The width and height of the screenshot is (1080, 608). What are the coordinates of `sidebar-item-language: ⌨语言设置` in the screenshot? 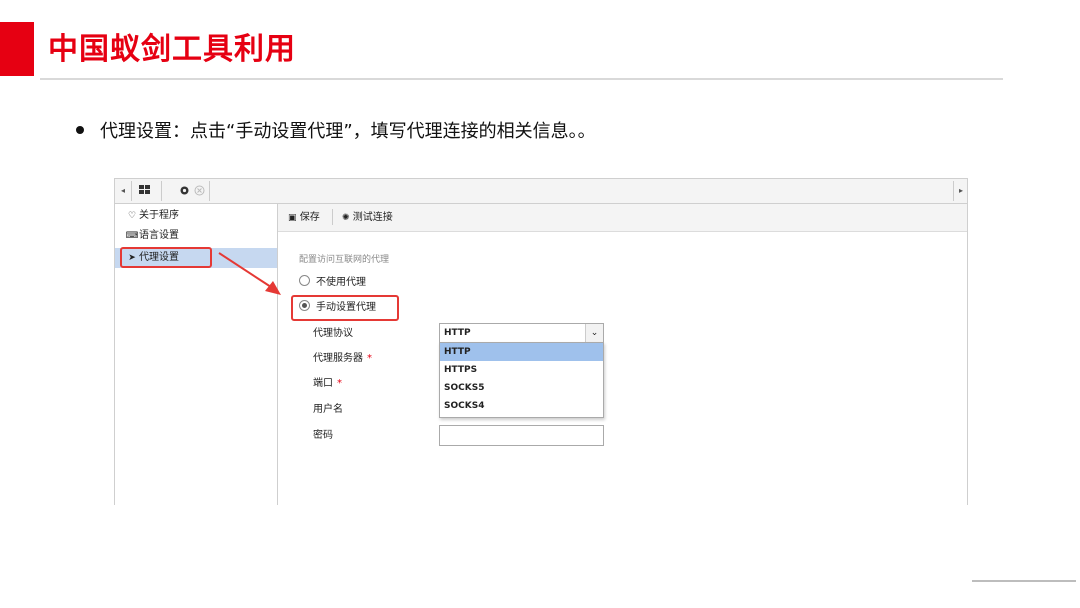 It's located at (196, 236).